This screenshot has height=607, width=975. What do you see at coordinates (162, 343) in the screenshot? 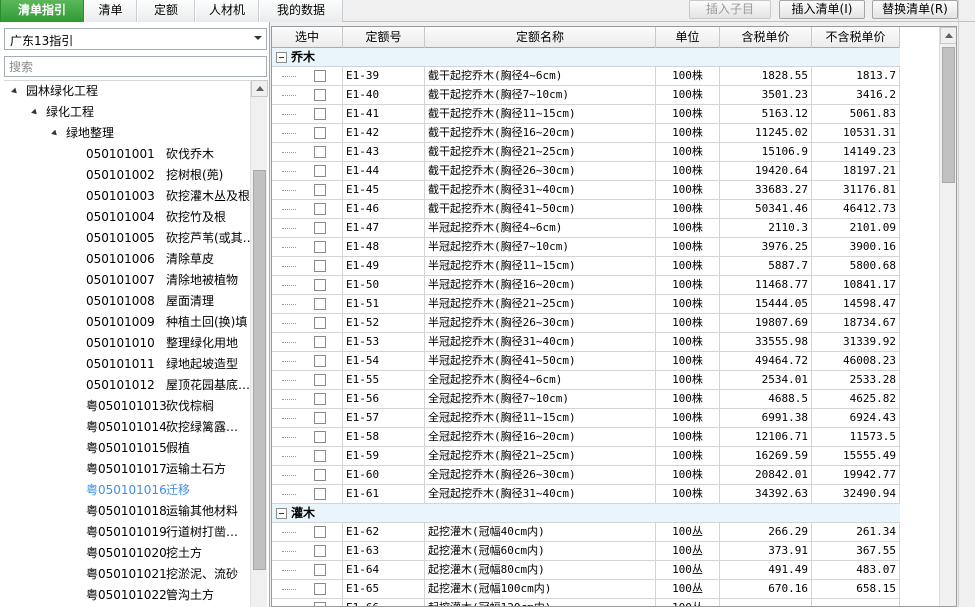
I see `tree-node-item: 050101010 整理绿化用地` at bounding box center [162, 343].